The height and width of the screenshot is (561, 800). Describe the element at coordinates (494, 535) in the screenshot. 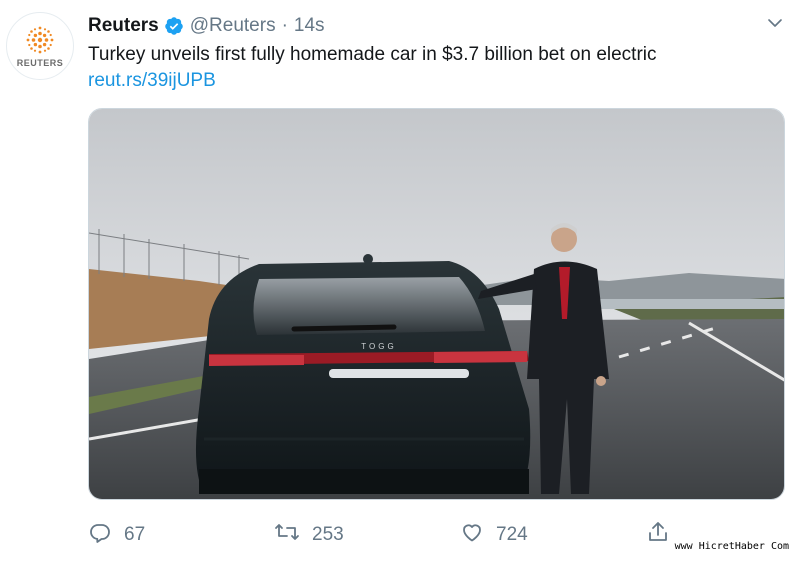

I see `like-button: 724` at that location.